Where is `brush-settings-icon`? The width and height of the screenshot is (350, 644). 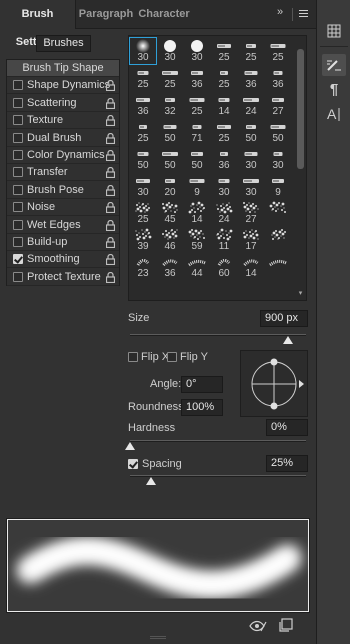 brush-settings-icon is located at coordinates (334, 65).